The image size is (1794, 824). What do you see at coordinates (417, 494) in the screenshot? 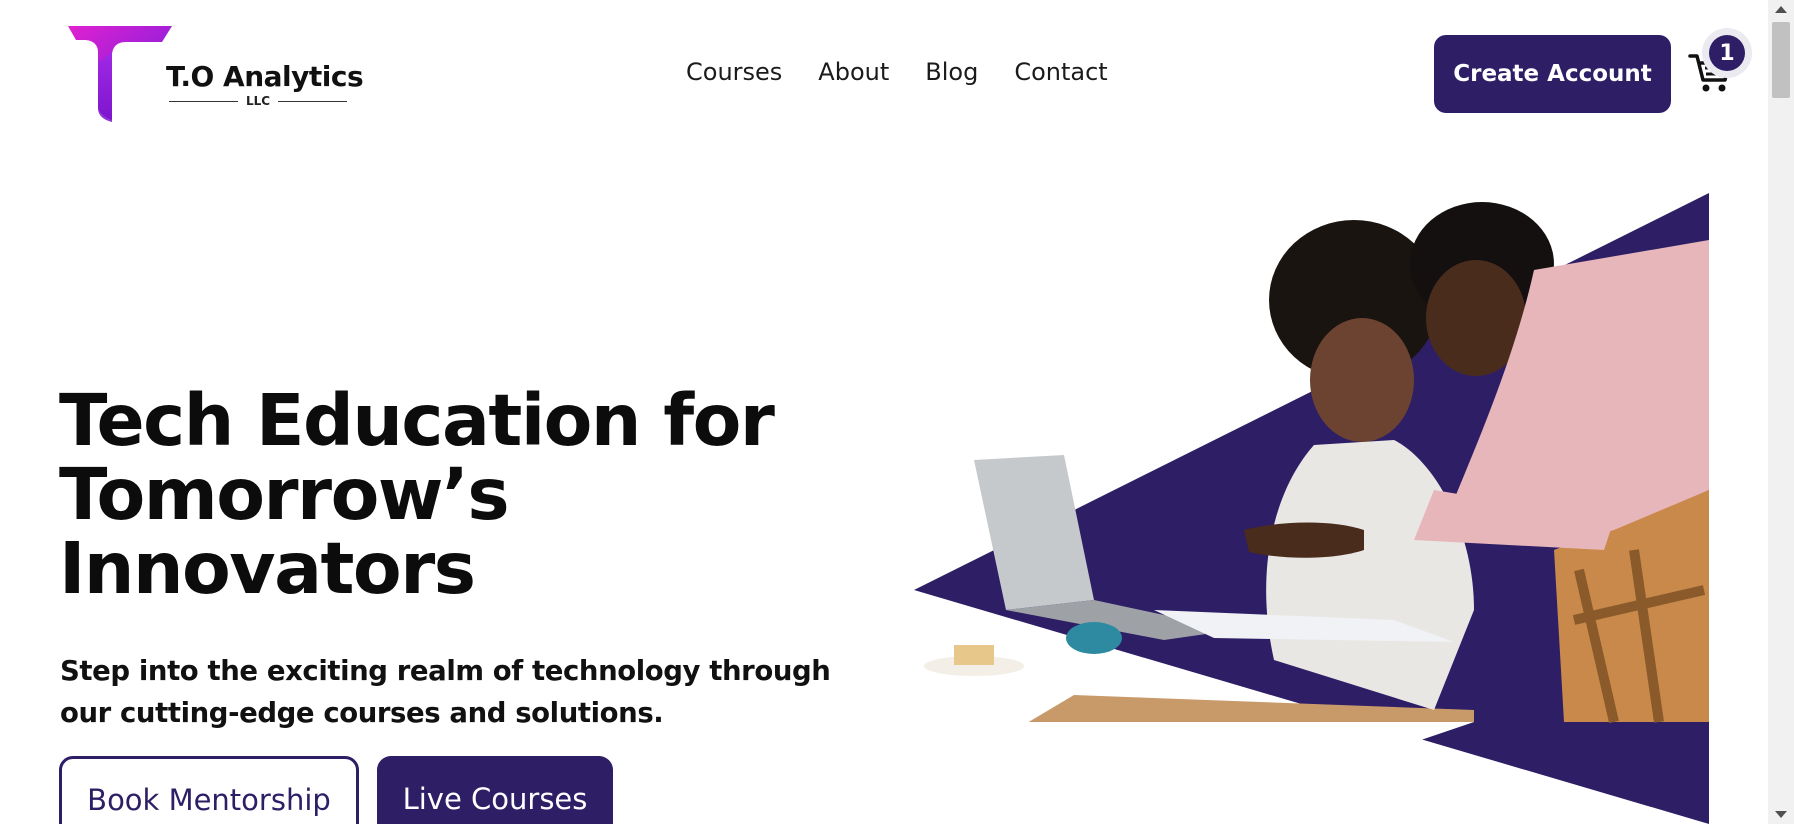
I see `hero-title: Tech Education for Tomorrow’s Innovators` at bounding box center [417, 494].